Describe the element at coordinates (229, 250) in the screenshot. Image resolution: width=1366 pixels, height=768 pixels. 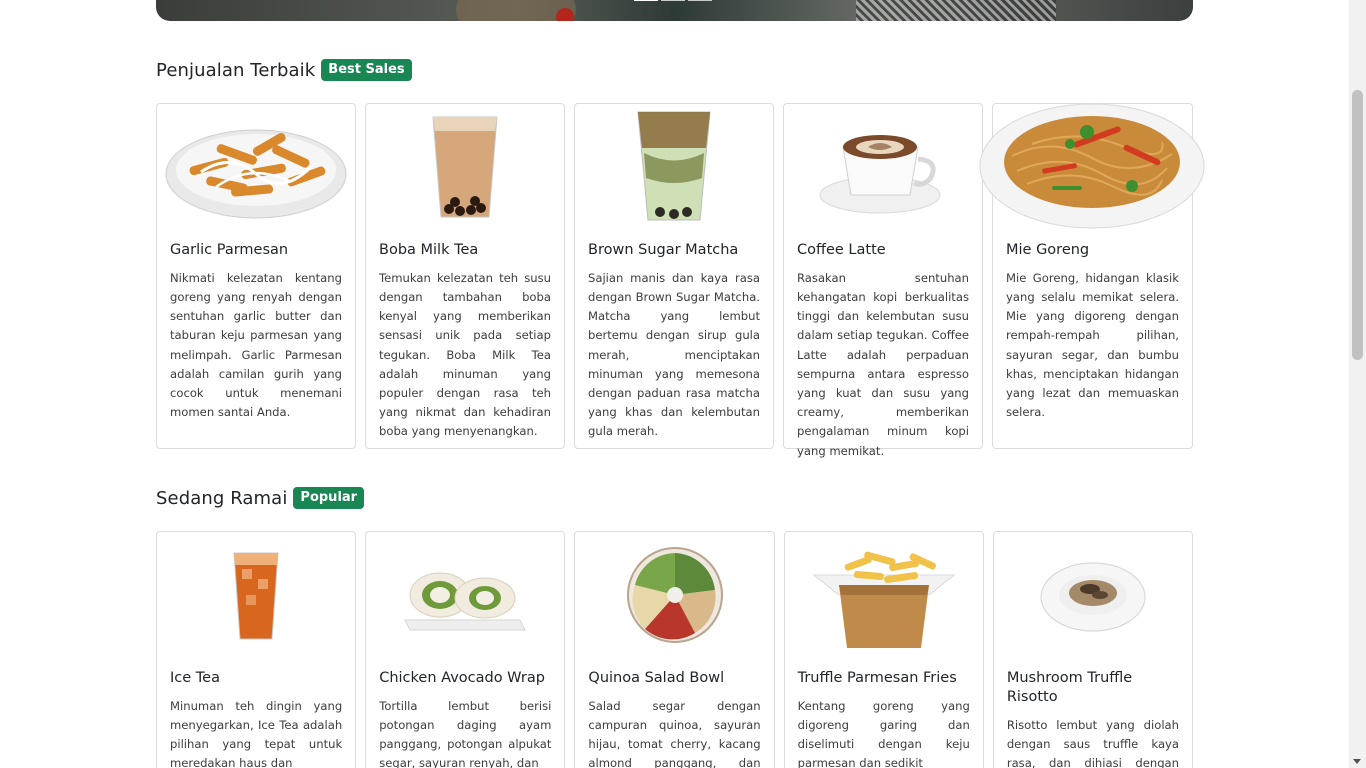
I see `product-name: Garlic Parmesan` at that location.